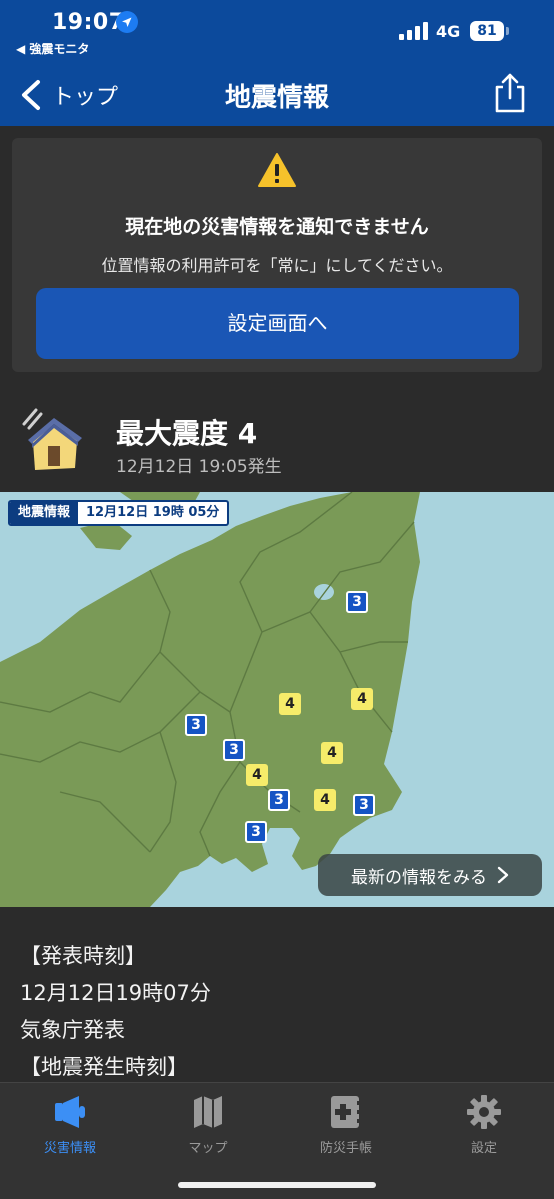 The width and height of the screenshot is (554, 1199). What do you see at coordinates (277, 227) in the screenshot?
I see `warning-title: 現在地の災害情報を通知できません` at bounding box center [277, 227].